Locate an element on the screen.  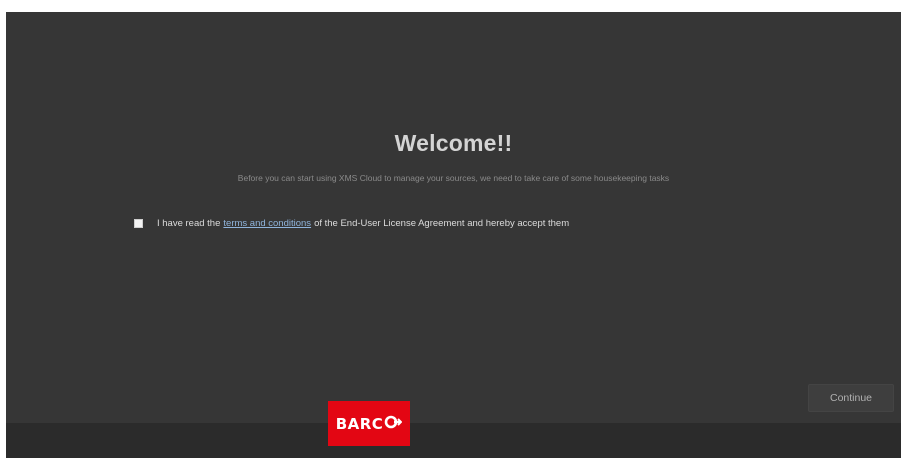
eula-accept-checkbox is located at coordinates (138, 223).